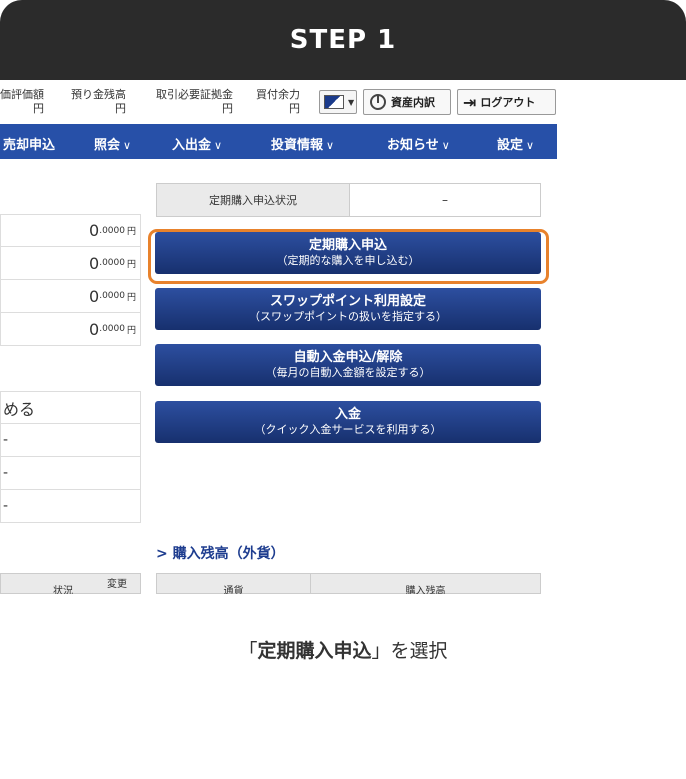 This screenshot has width=686, height=779. What do you see at coordinates (70, 583) in the screenshot?
I see `bottom-table-header-left: 状況 変更` at bounding box center [70, 583].